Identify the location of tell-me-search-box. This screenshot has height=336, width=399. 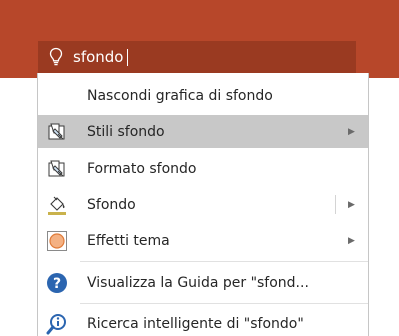
(197, 57).